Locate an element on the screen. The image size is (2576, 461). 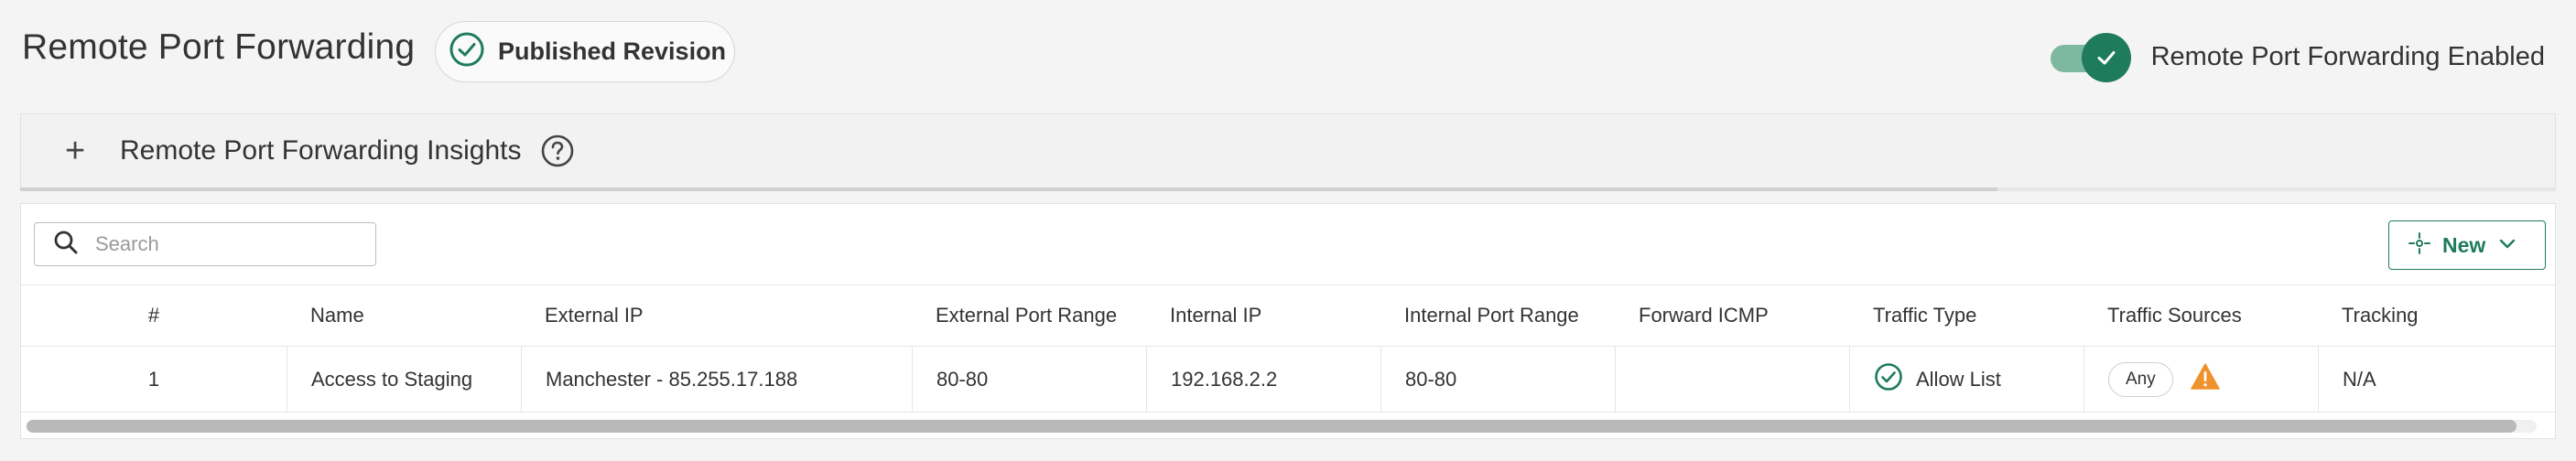
search-icon is located at coordinates (66, 245).